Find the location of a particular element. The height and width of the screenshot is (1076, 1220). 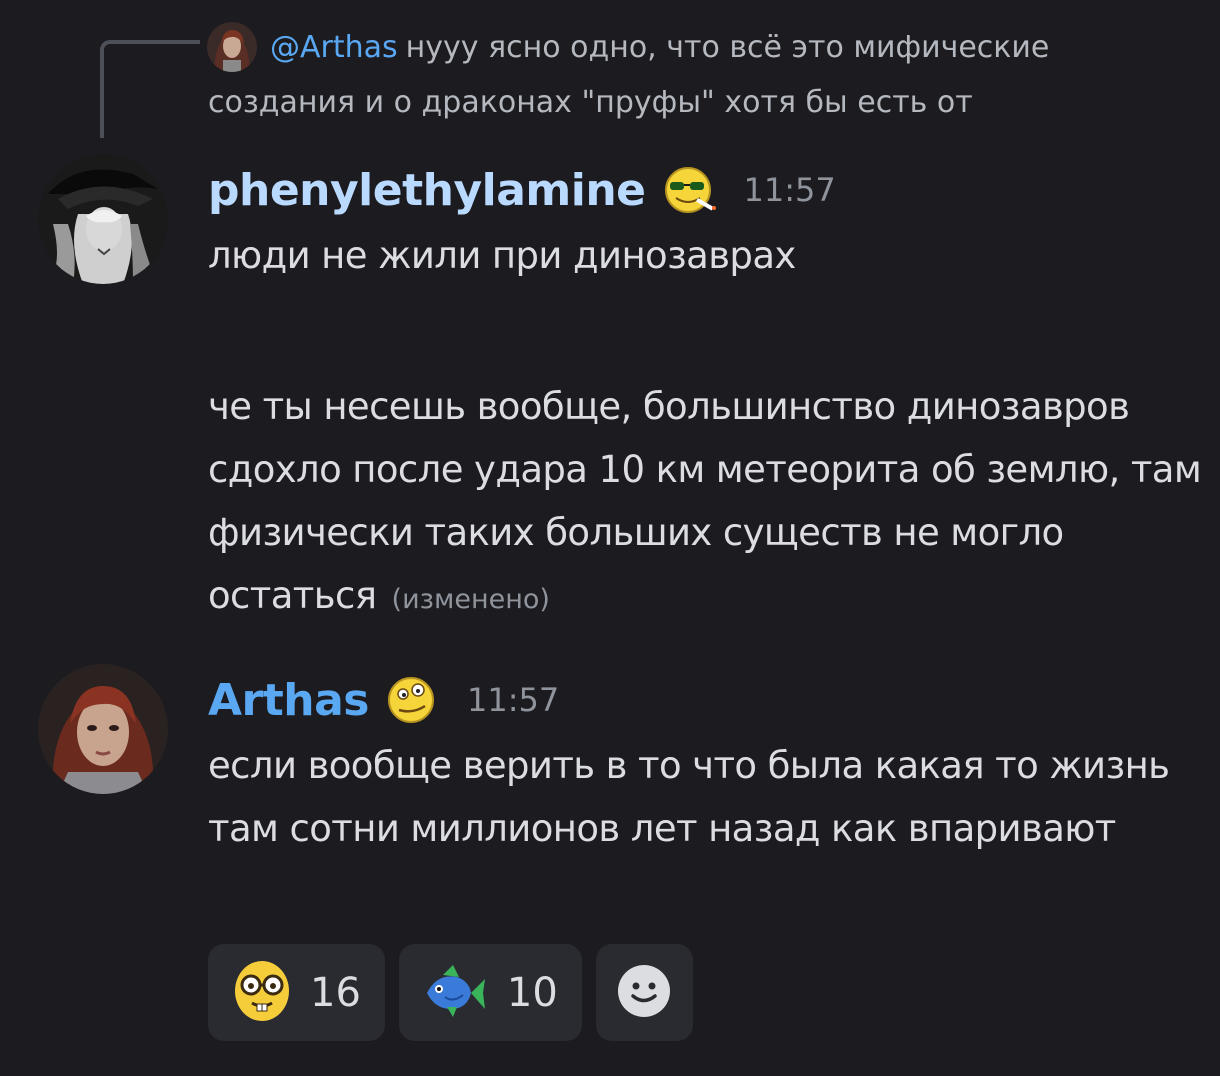

reaction-fish: 10 is located at coordinates (490, 992).